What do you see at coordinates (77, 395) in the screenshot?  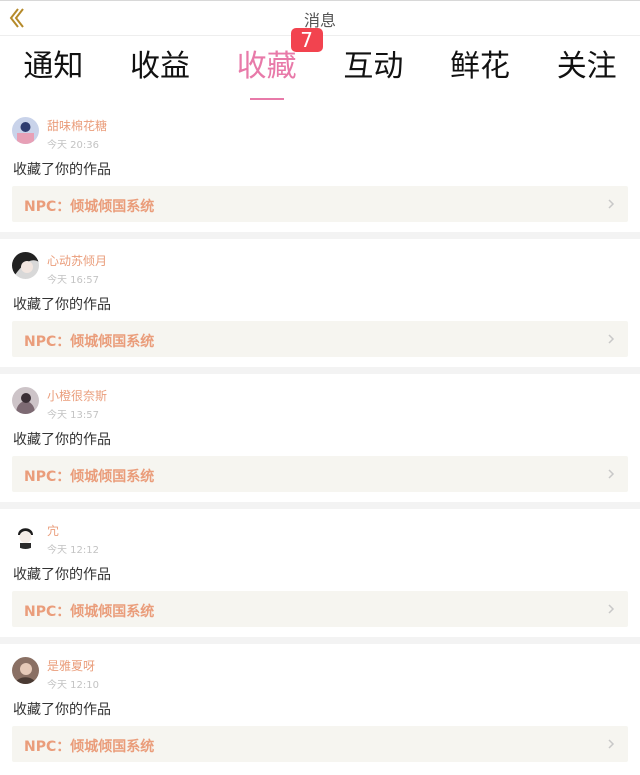 I see `user-name: 小橙很奈斯` at bounding box center [77, 395].